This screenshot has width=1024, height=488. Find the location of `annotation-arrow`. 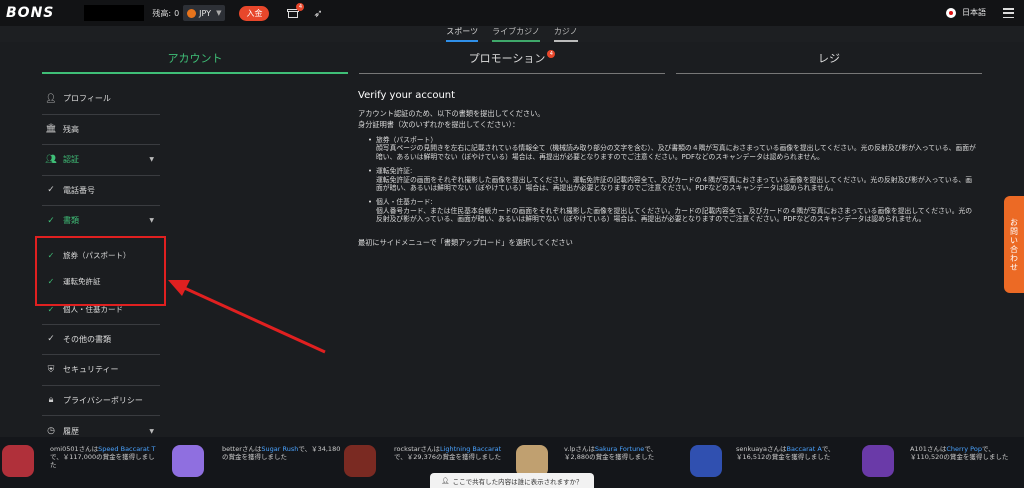

annotation-arrow is located at coordinates (247, 317).